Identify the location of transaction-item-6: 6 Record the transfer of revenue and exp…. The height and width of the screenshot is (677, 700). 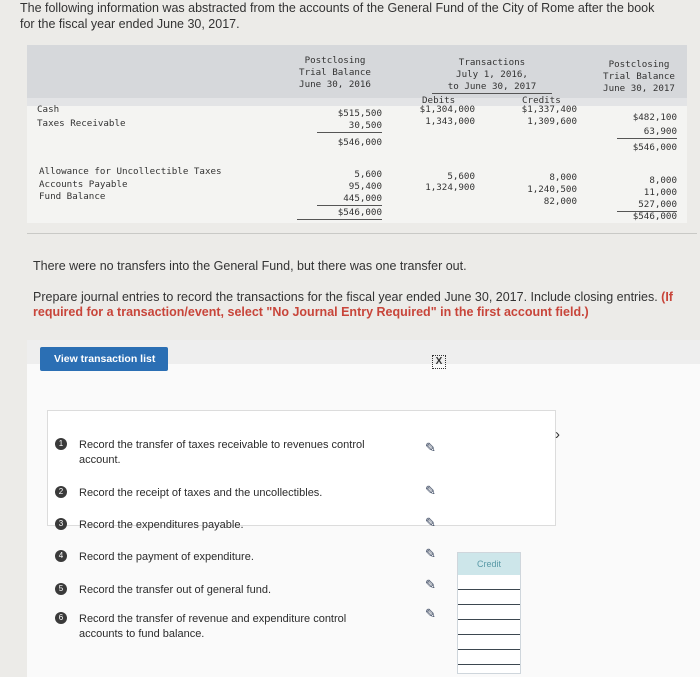
(212, 627).